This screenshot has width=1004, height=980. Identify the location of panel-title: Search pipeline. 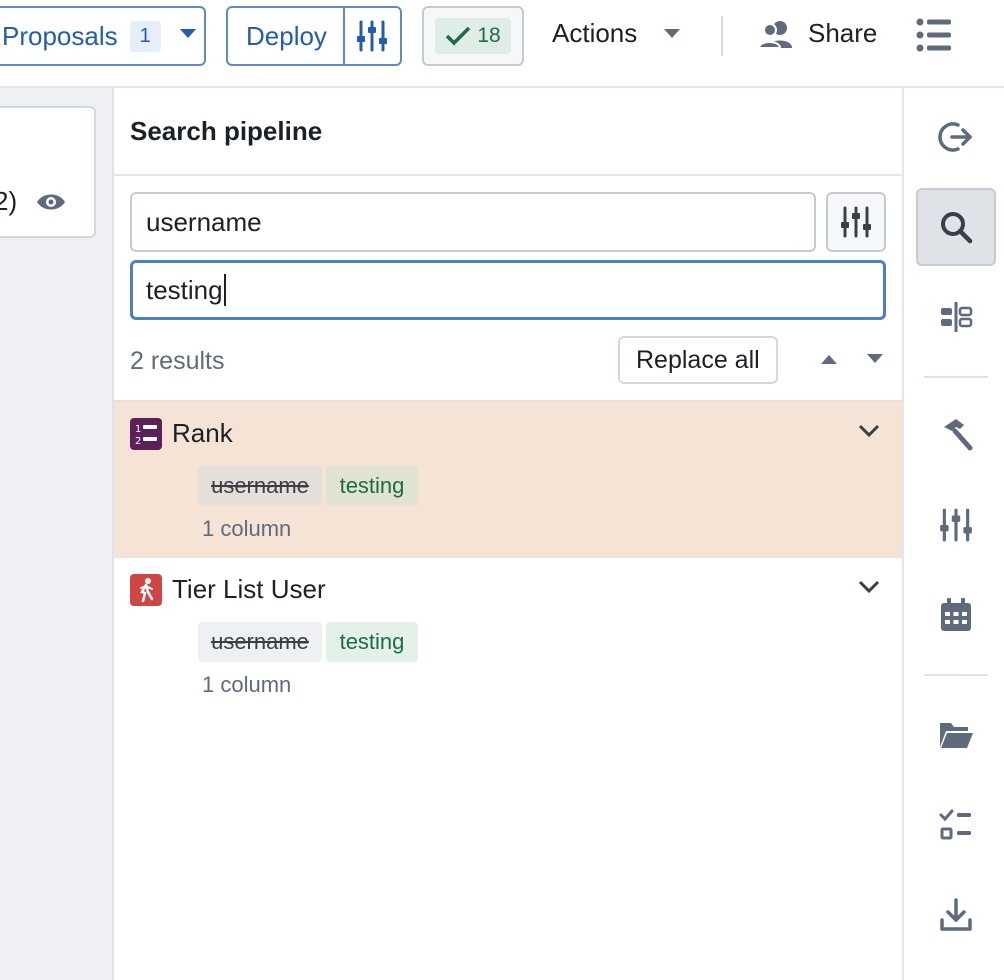
(226, 130).